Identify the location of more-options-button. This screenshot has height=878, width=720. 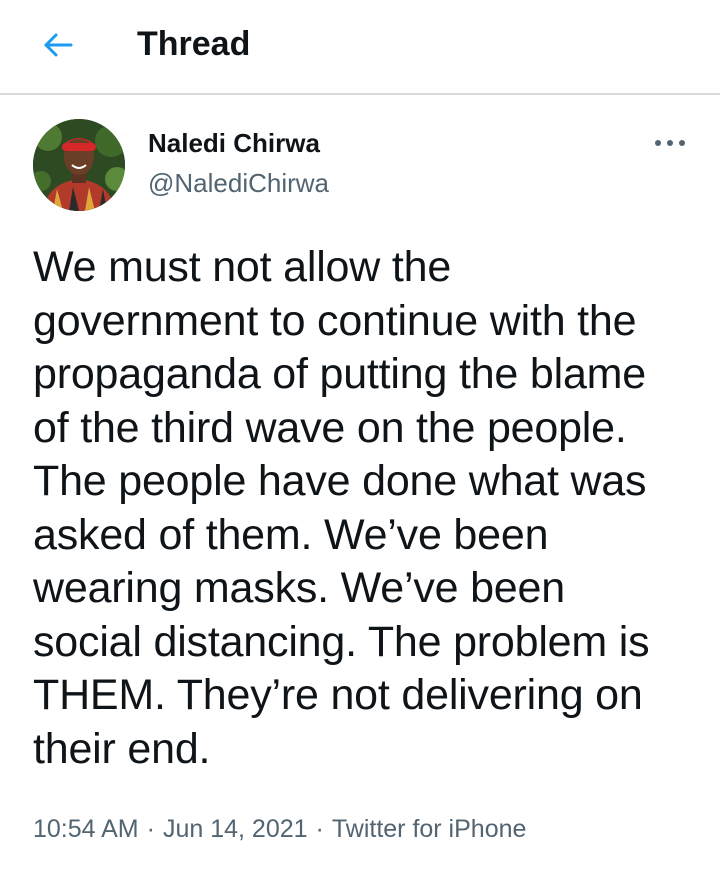
(670, 143).